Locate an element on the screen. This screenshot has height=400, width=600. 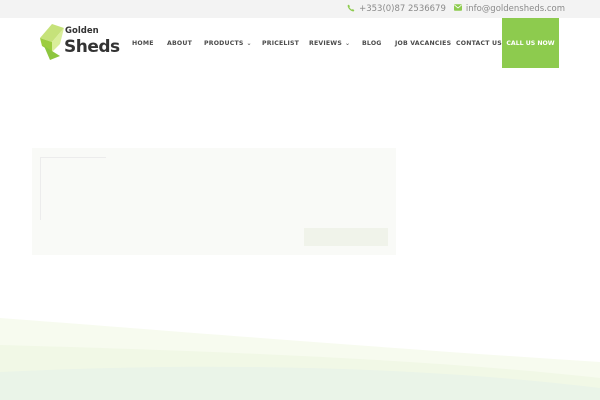
nav-item-products: PRODUCTS ⌄ is located at coordinates (228, 43).